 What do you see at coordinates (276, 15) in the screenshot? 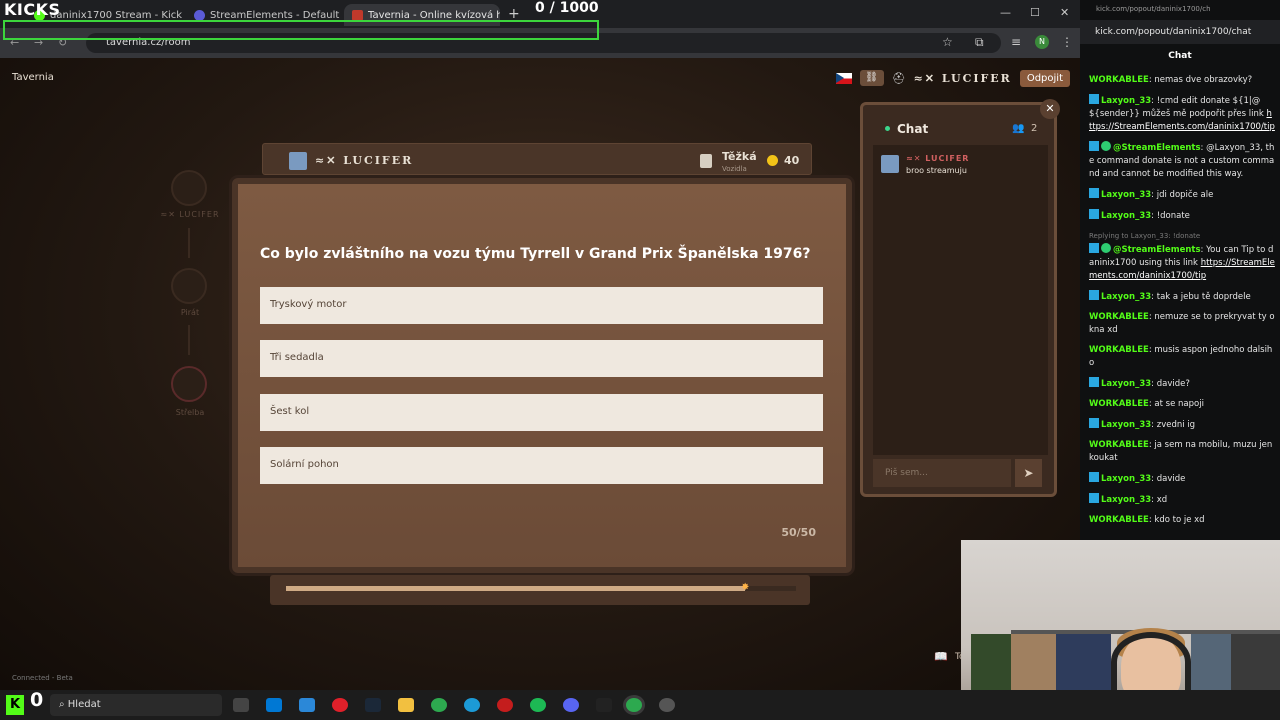
I see `tab-label: StreamElements - Default comm` at bounding box center [276, 15].